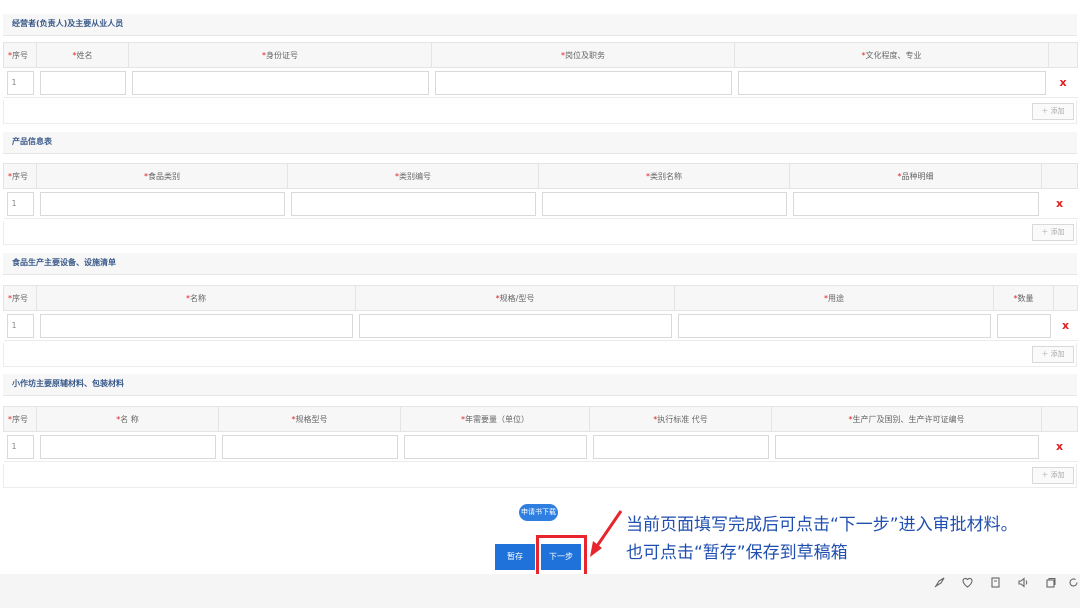  I want to click on document-icon, so click(995, 583).